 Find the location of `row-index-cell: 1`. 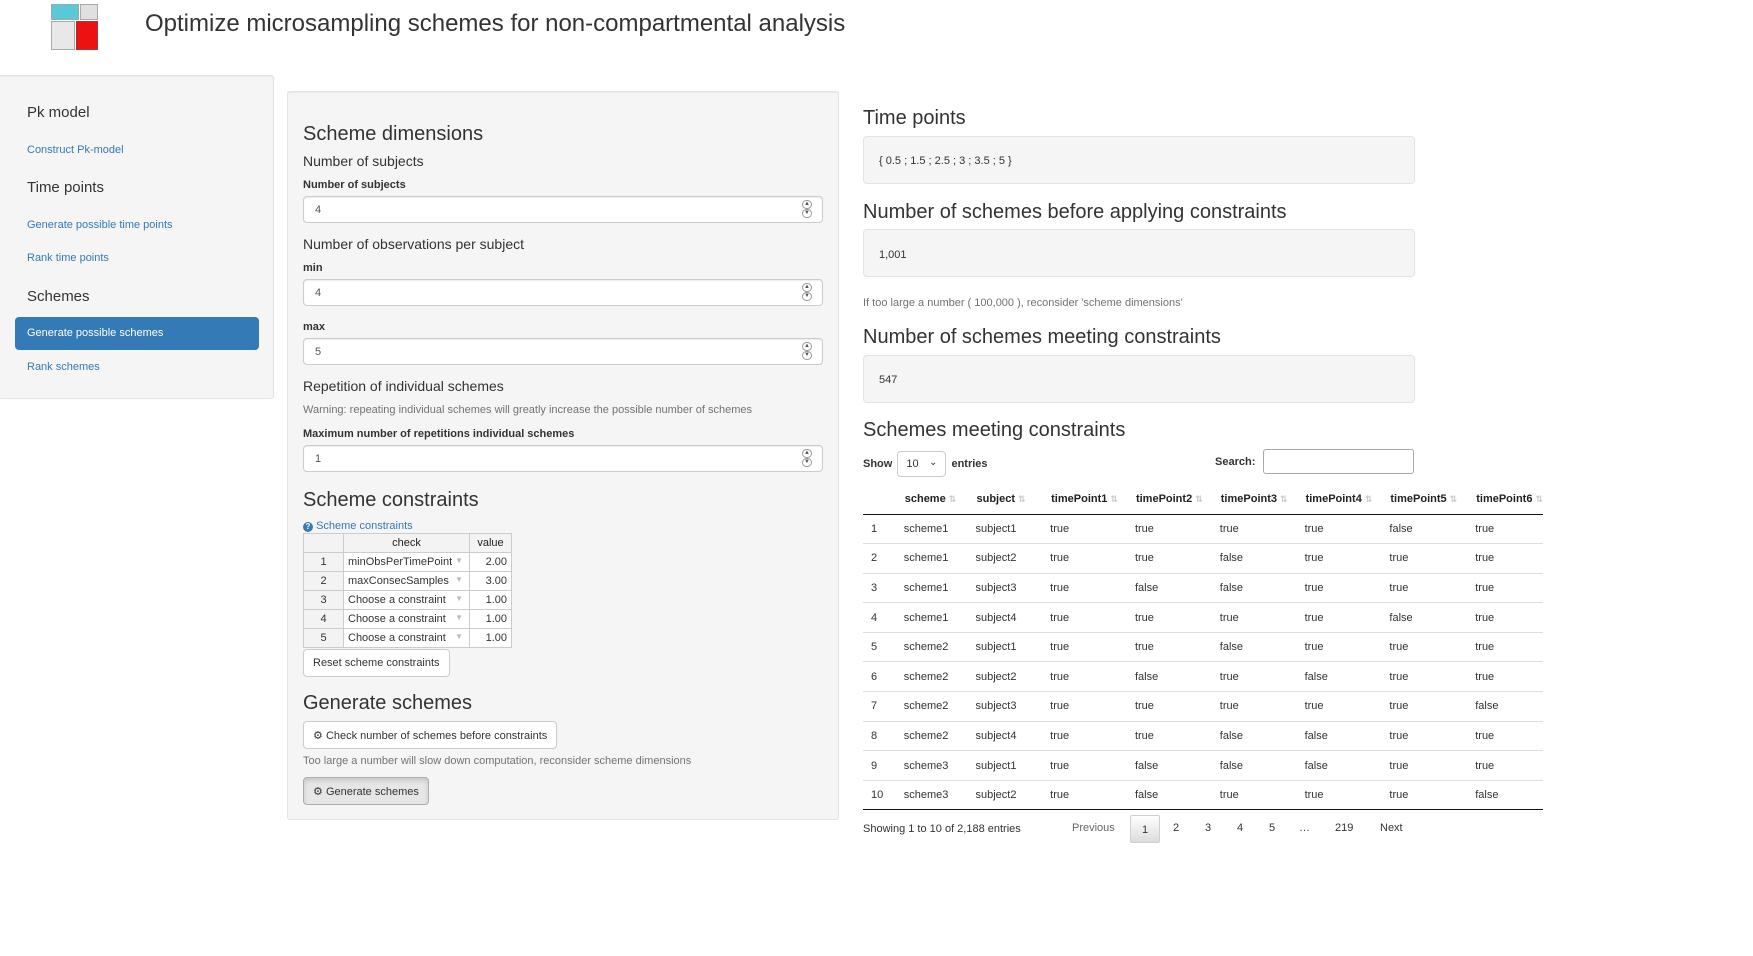

row-index-cell: 1 is located at coordinates (879, 528).